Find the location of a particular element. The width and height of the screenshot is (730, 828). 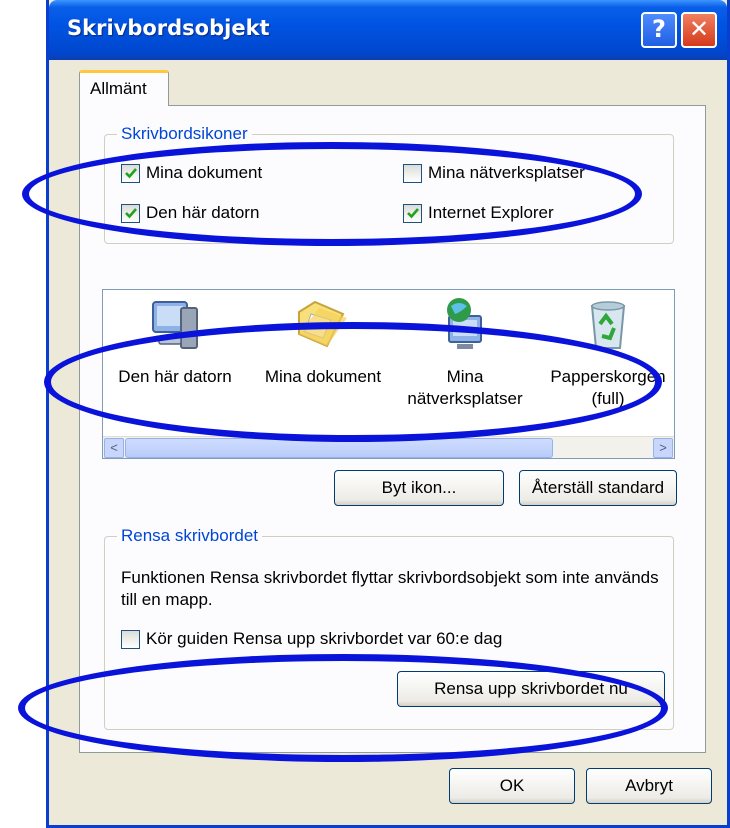

icon-label: Mina is located at coordinates (465, 376).